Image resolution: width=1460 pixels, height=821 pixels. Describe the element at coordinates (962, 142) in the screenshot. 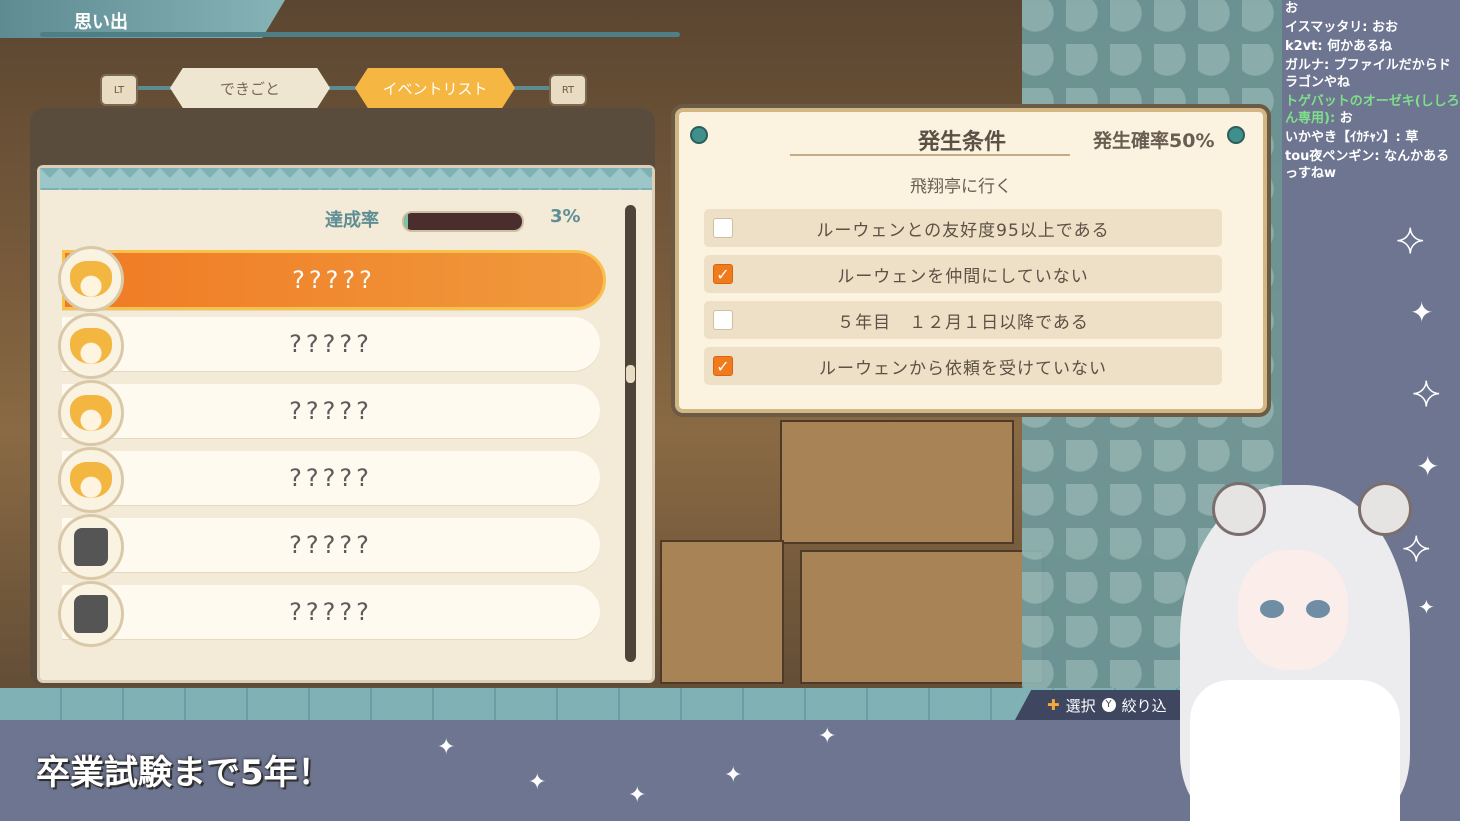

I see `conditions-title: 発生条件` at that location.